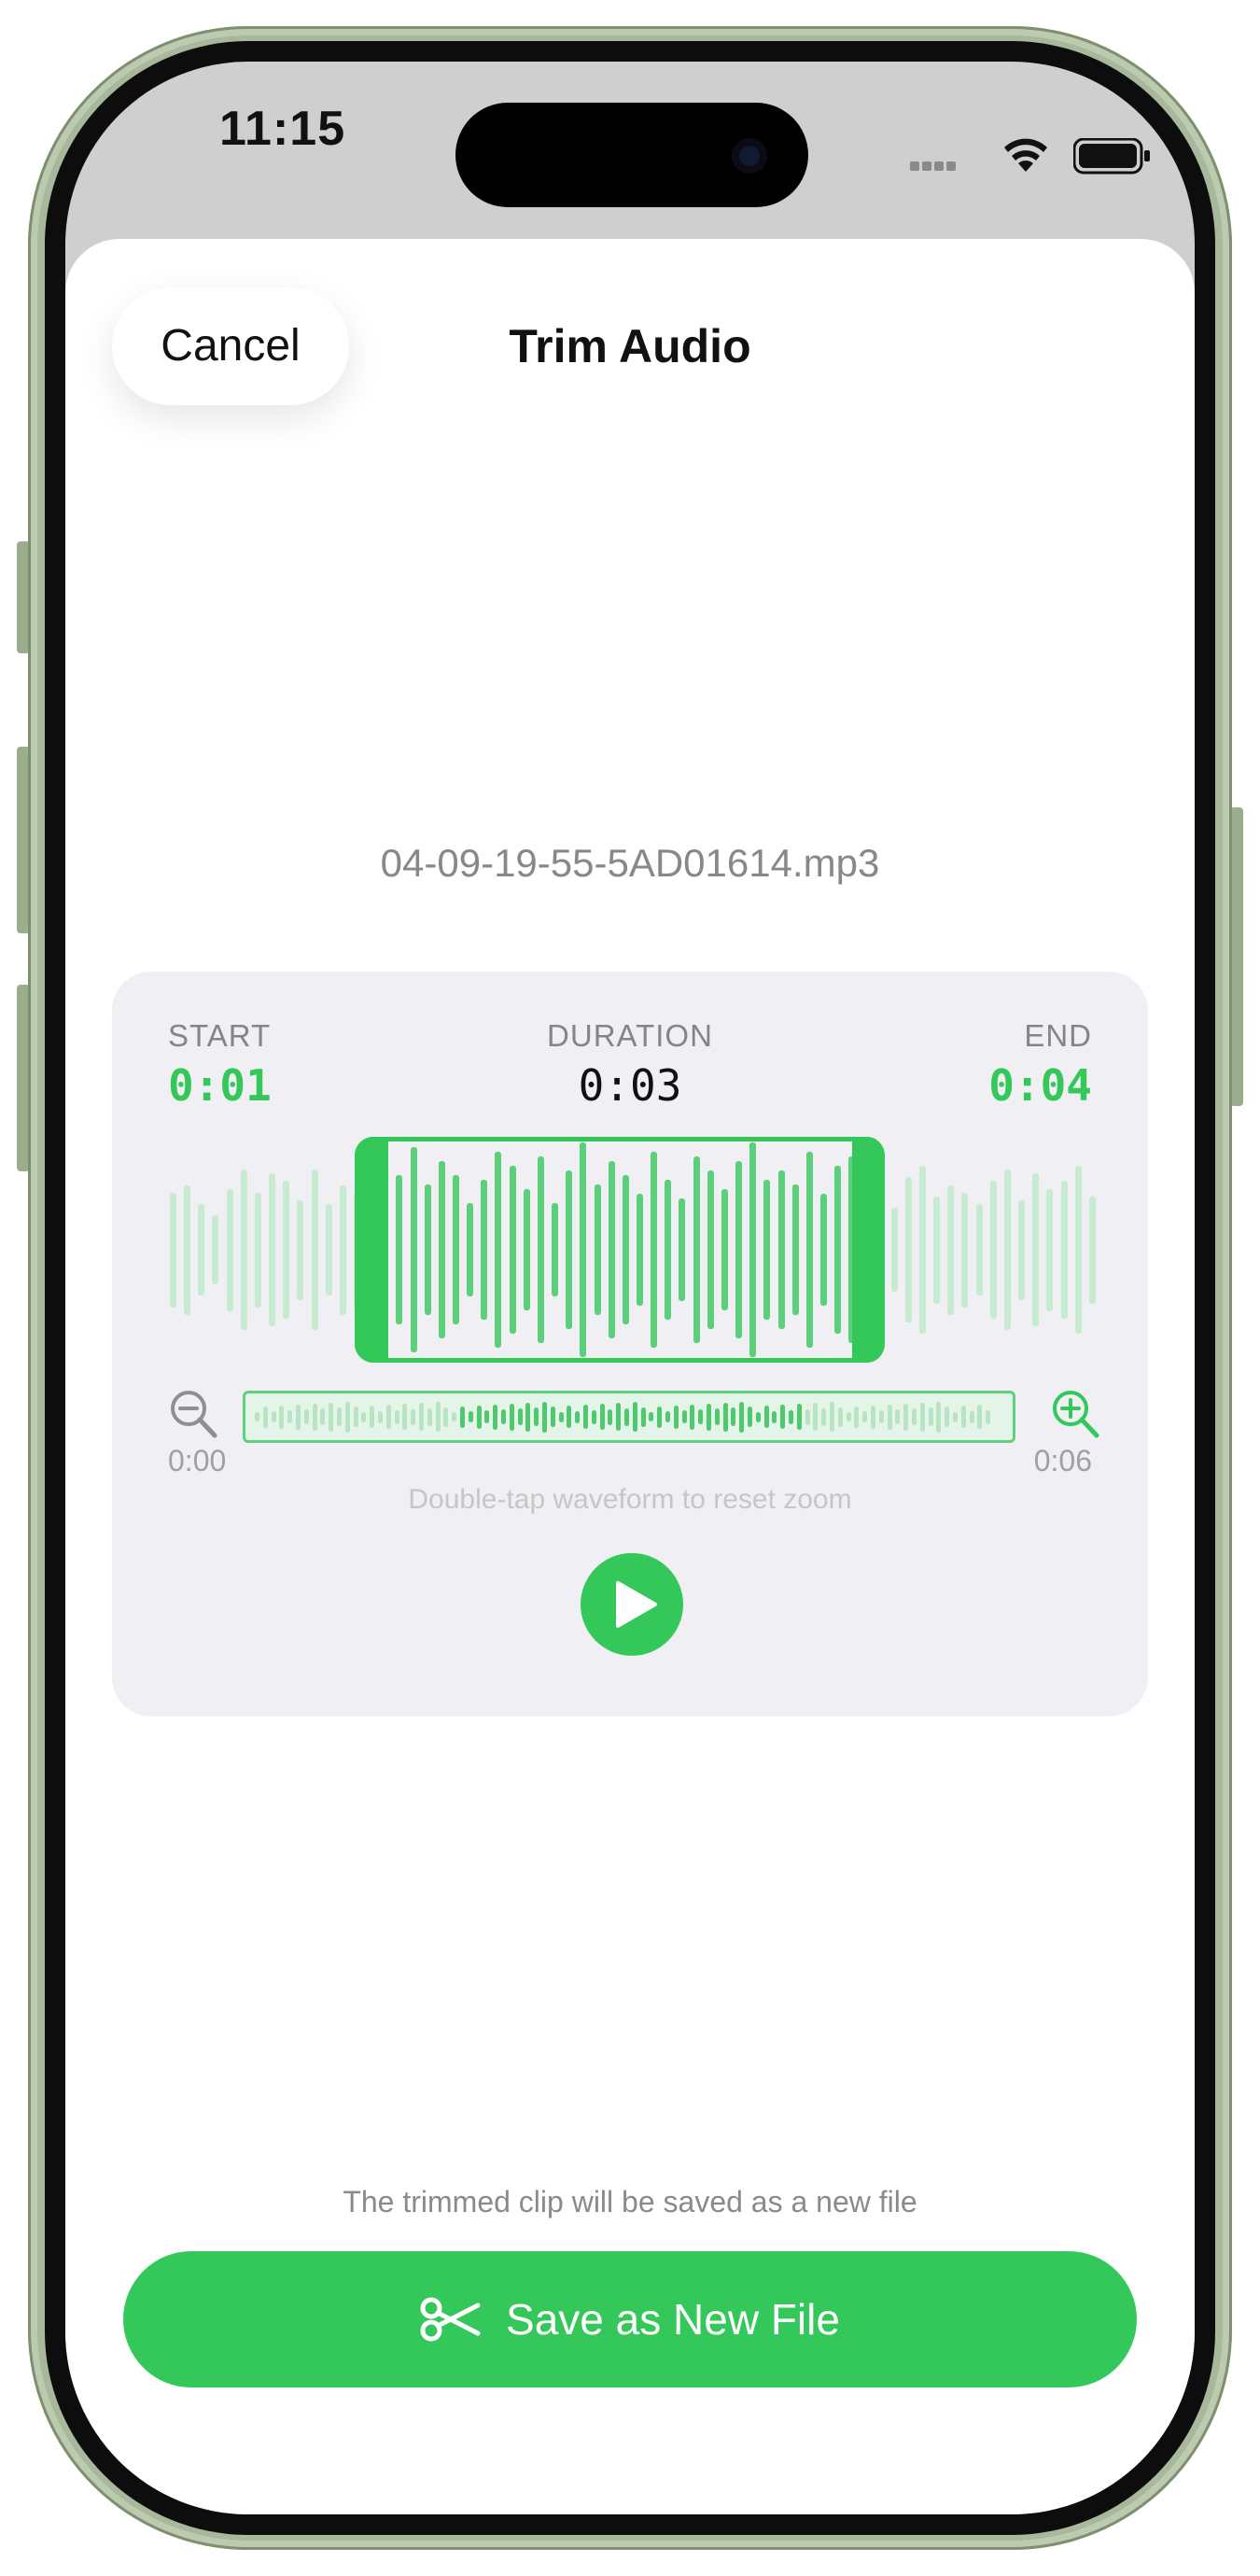 The width and height of the screenshot is (1260, 2576). I want to click on status-time: 11:15, so click(282, 129).